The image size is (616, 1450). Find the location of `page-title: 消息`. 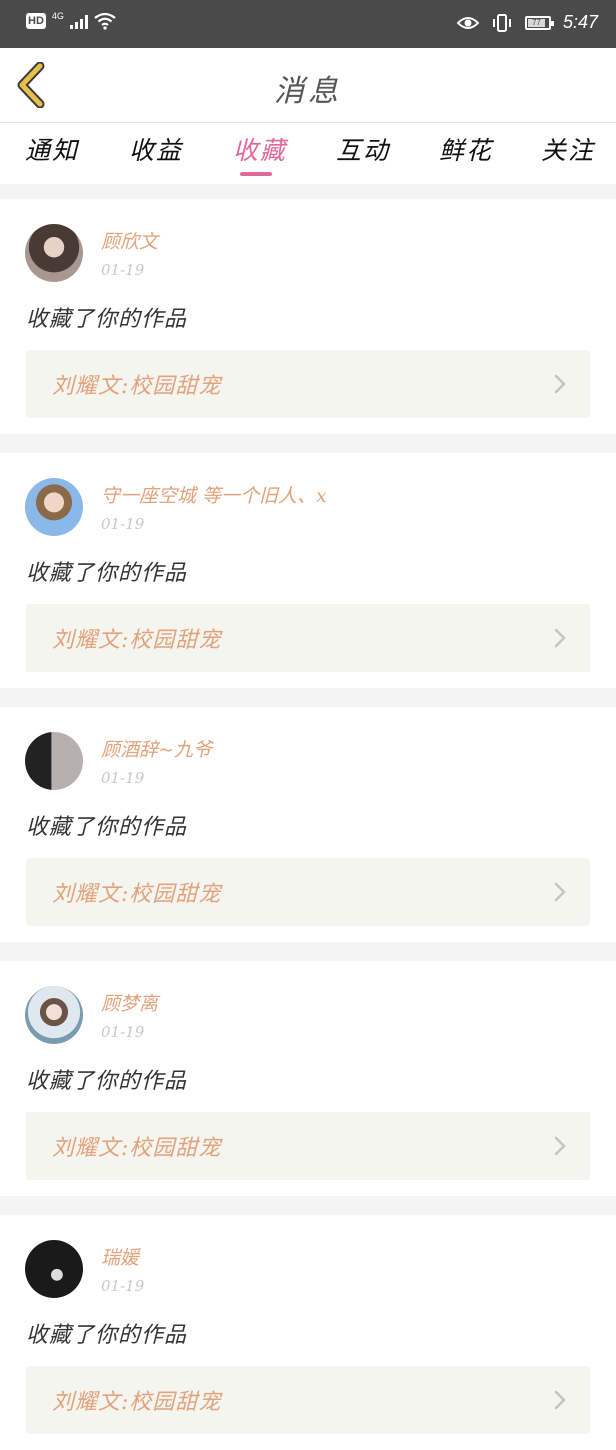

page-title: 消息 is located at coordinates (308, 91).